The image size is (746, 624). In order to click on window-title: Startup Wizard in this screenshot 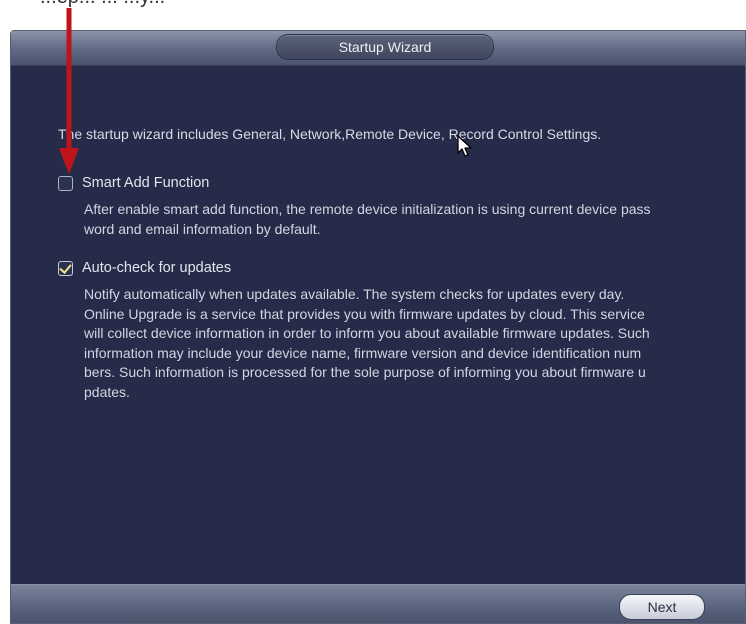, I will do `click(385, 47)`.